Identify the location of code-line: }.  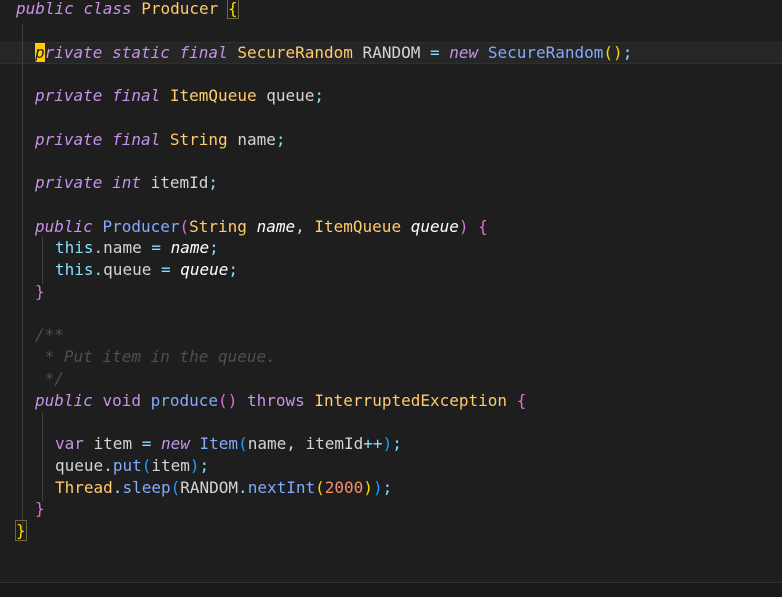
(21, 531).